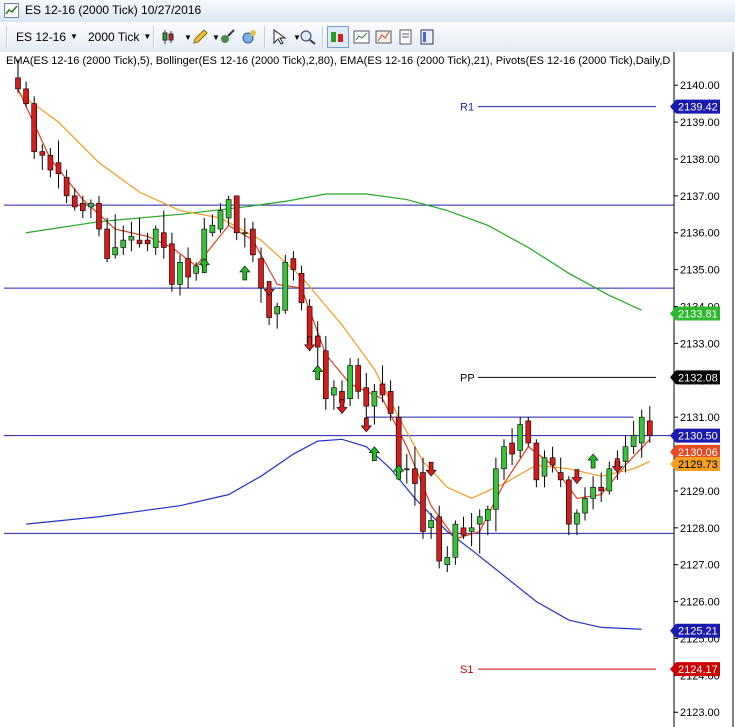  Describe the element at coordinates (698, 108) in the screenshot. I see `price-label-text: 2139.42` at that location.